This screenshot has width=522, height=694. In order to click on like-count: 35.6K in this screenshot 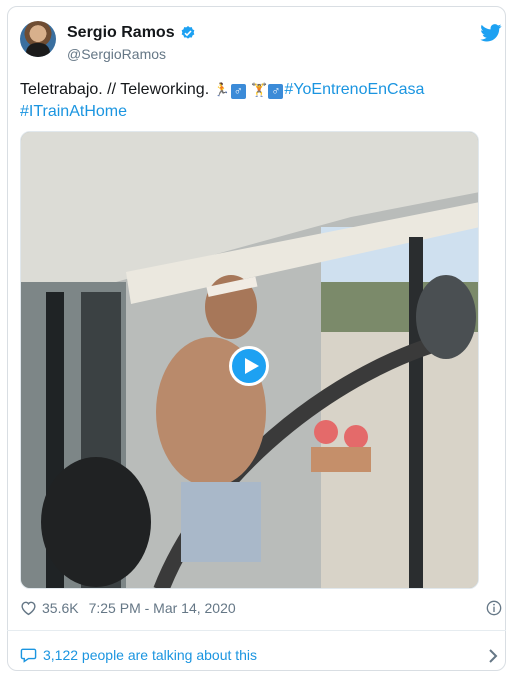, I will do `click(60, 608)`.